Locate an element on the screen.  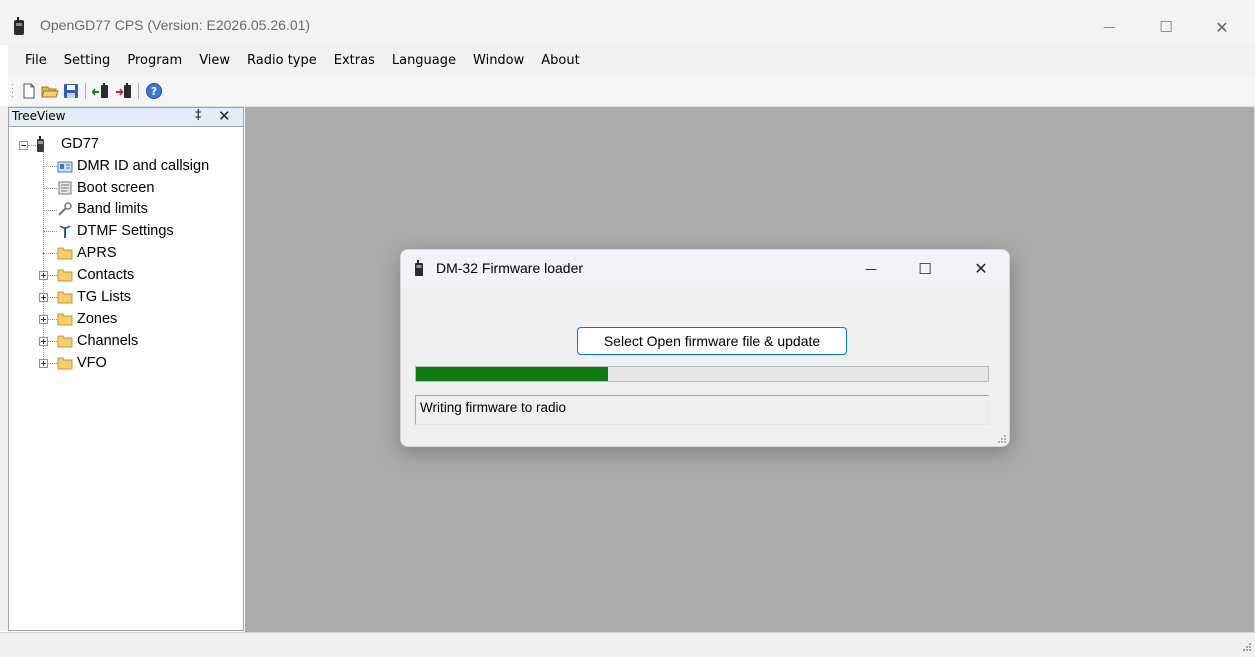
tree-root-gd77: GD77 is located at coordinates (80, 144).